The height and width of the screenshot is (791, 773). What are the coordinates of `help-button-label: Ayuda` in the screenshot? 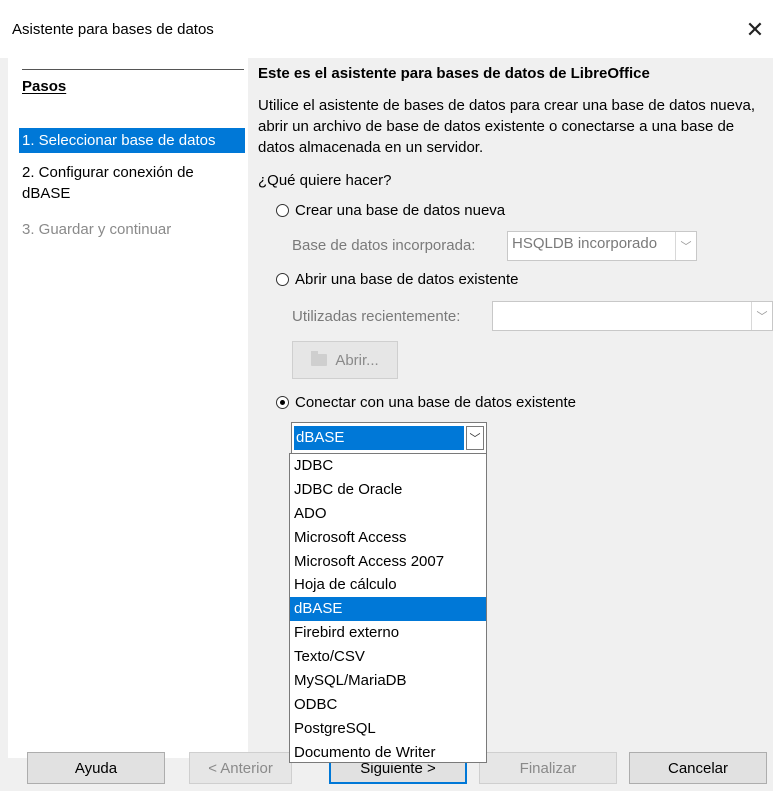 It's located at (96, 768).